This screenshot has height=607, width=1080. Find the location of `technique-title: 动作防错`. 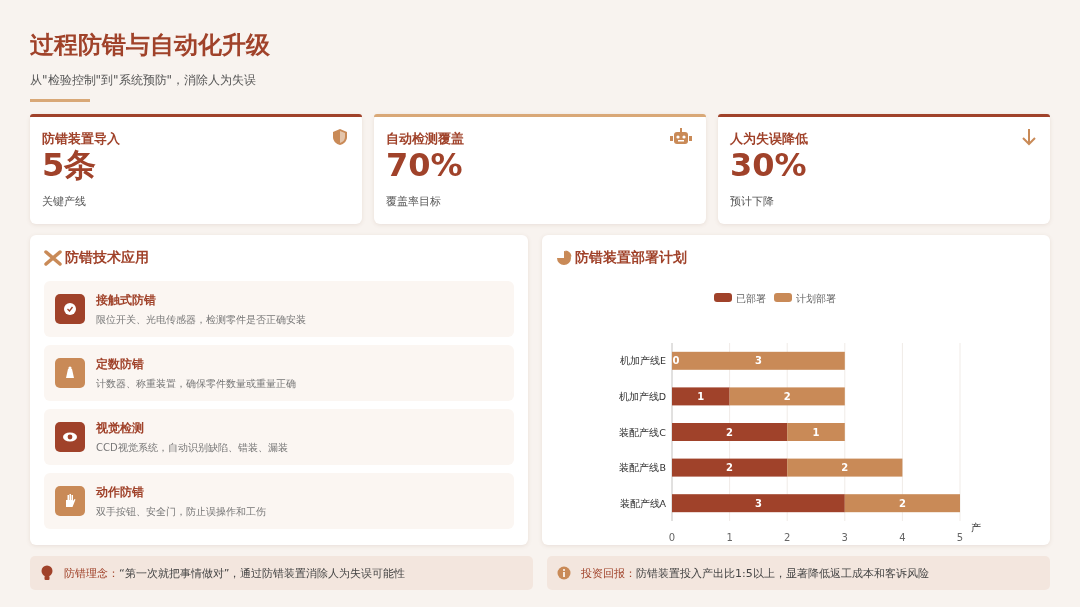

technique-title: 动作防错 is located at coordinates (120, 492).